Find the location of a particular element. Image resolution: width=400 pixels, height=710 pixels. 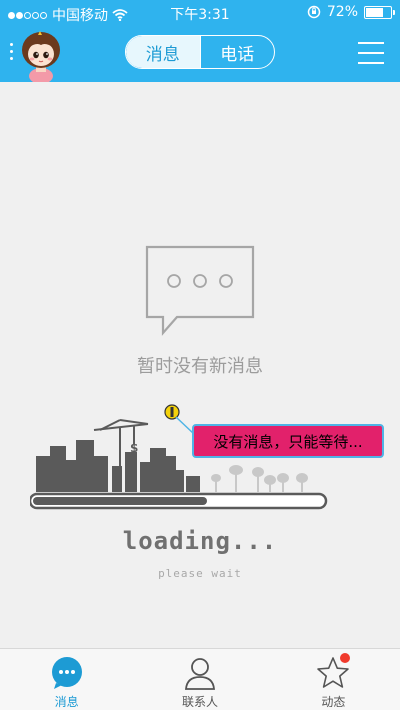

tabbar-item-contacts: 联系人 is located at coordinates (199, 679).